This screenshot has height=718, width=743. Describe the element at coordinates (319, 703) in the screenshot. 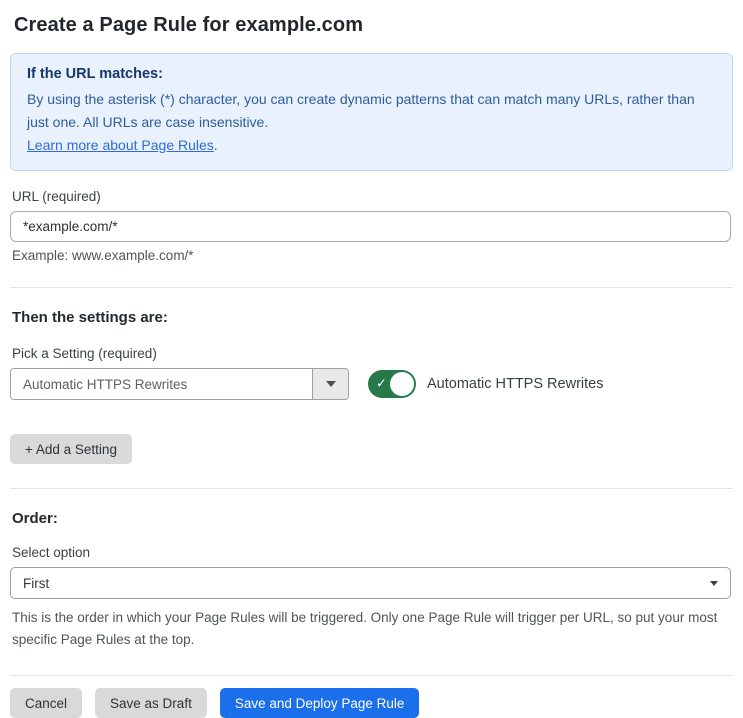

I see `save-and-deploy-button: Save and Deploy Page Rule` at that location.